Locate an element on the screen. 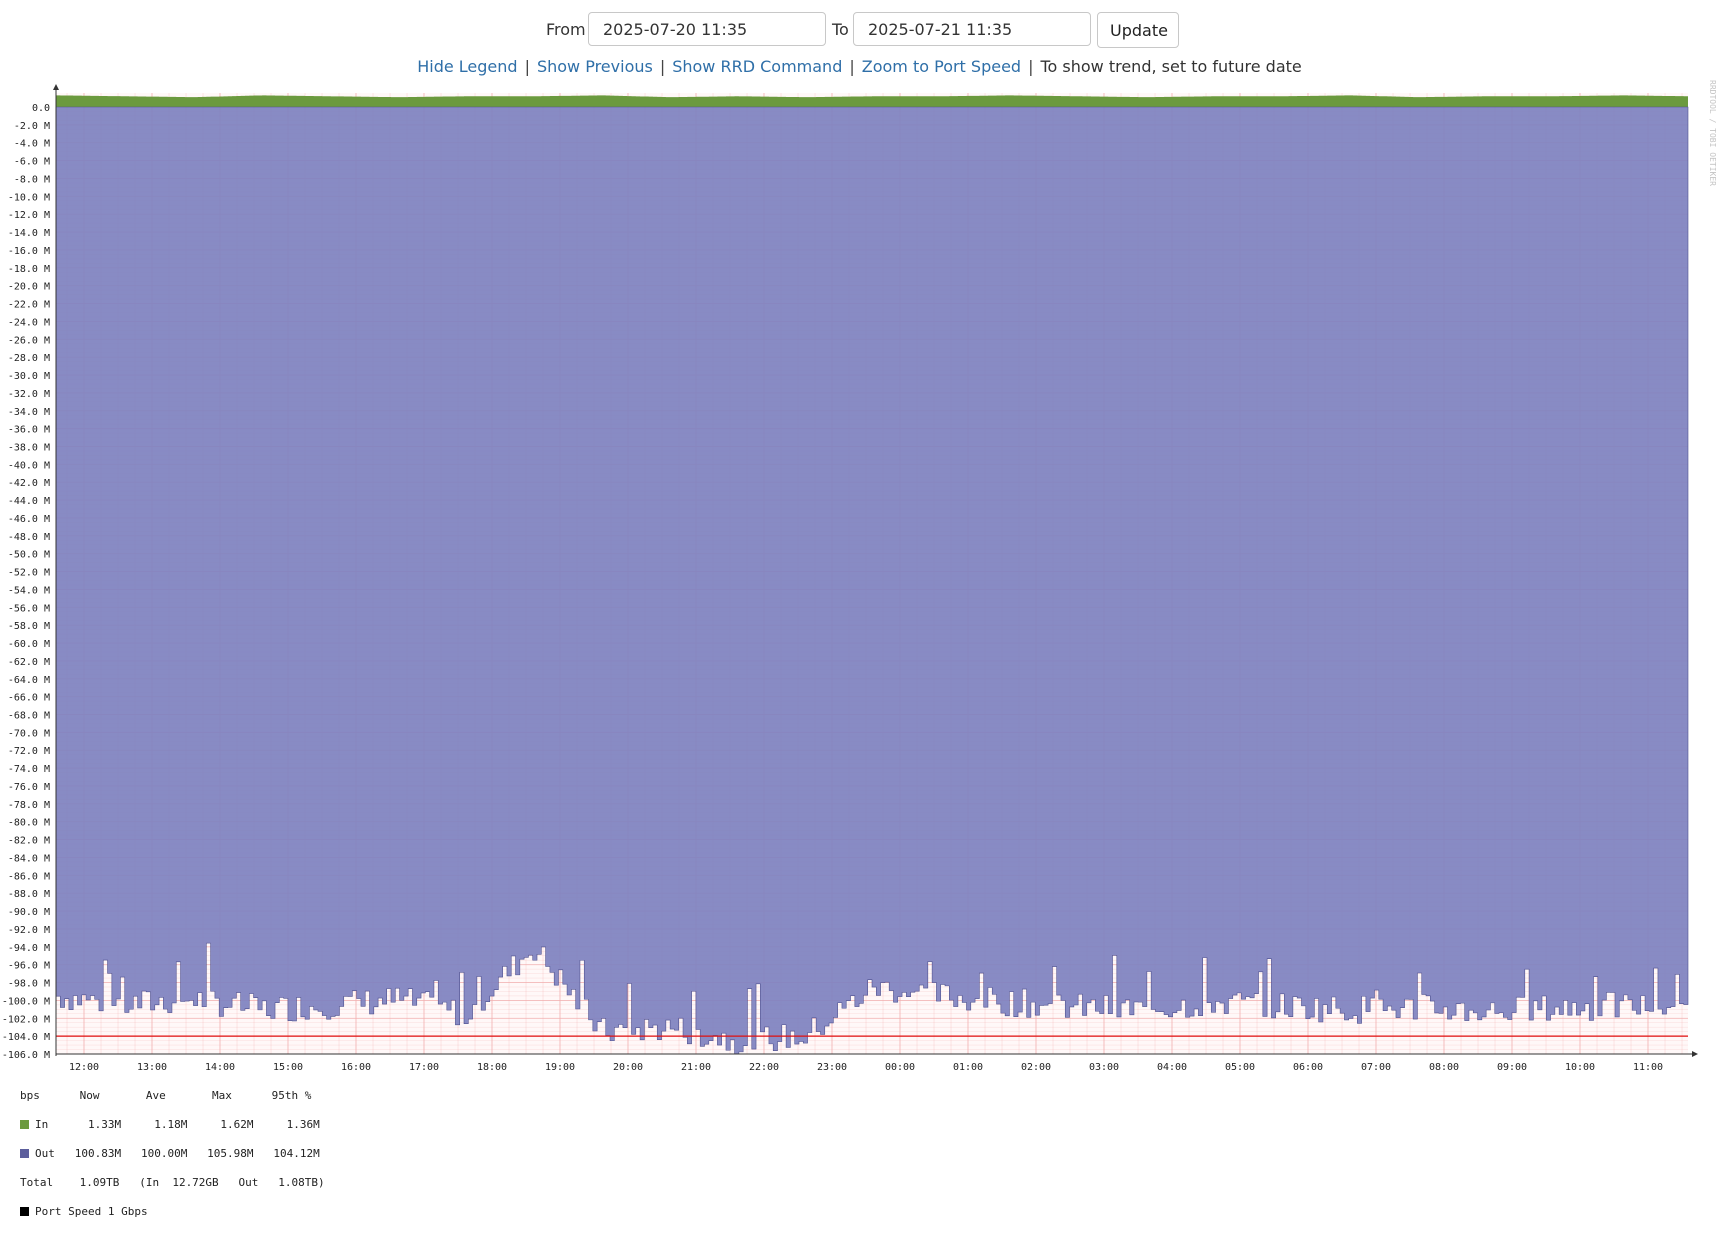 The width and height of the screenshot is (1719, 1234). to-date-input is located at coordinates (972, 29).